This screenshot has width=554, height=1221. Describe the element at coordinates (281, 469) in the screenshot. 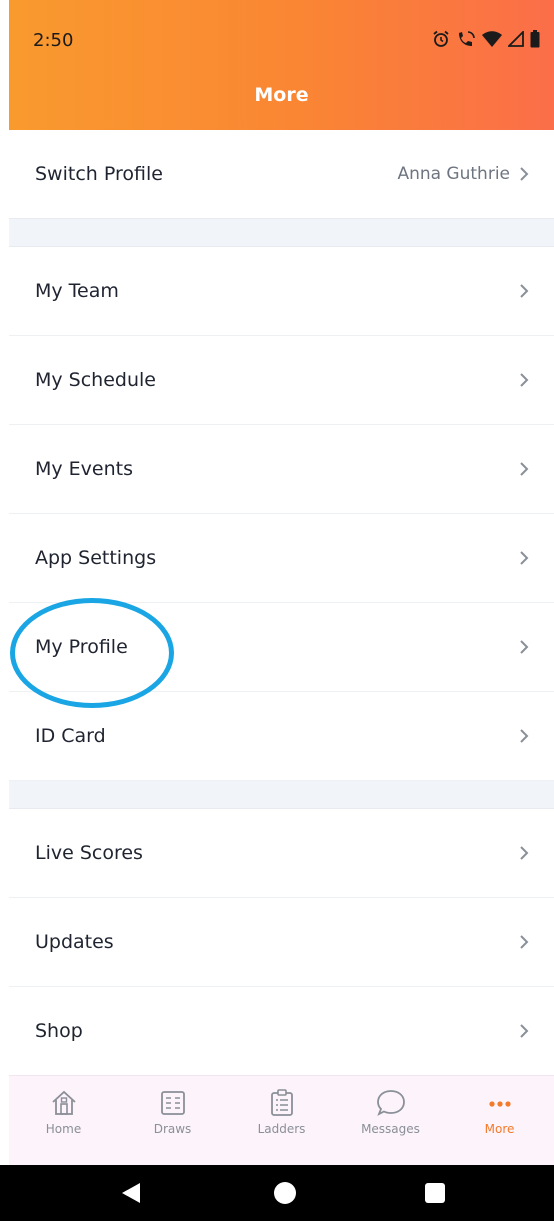

I see `menu-item-my-events: My Events` at that location.